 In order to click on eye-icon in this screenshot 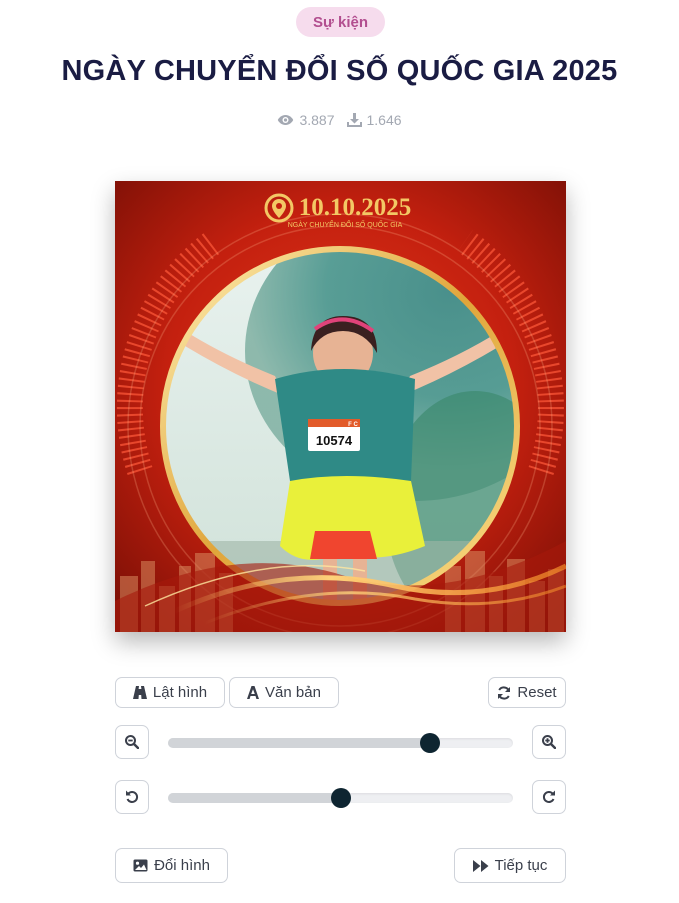, I will do `click(286, 120)`.